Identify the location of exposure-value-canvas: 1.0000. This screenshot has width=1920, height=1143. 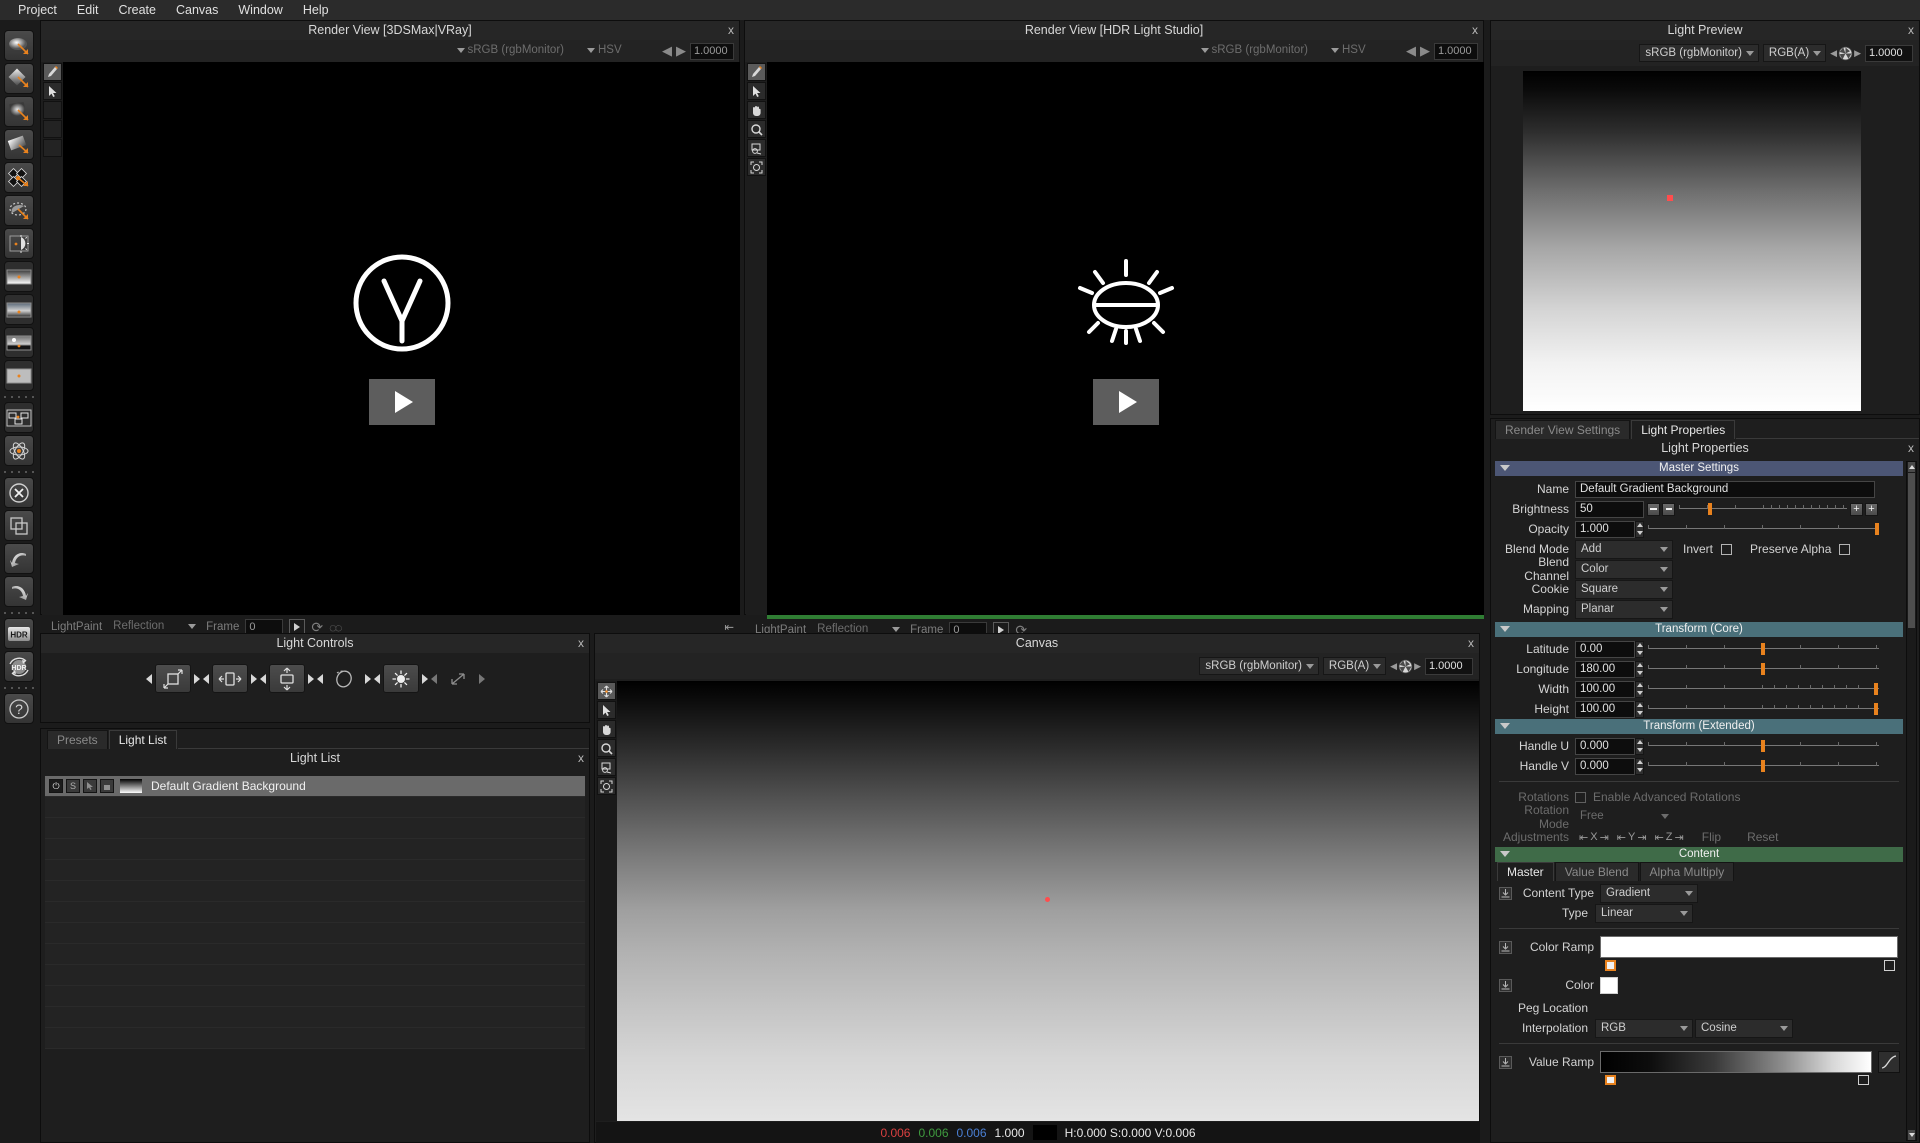
(1449, 666).